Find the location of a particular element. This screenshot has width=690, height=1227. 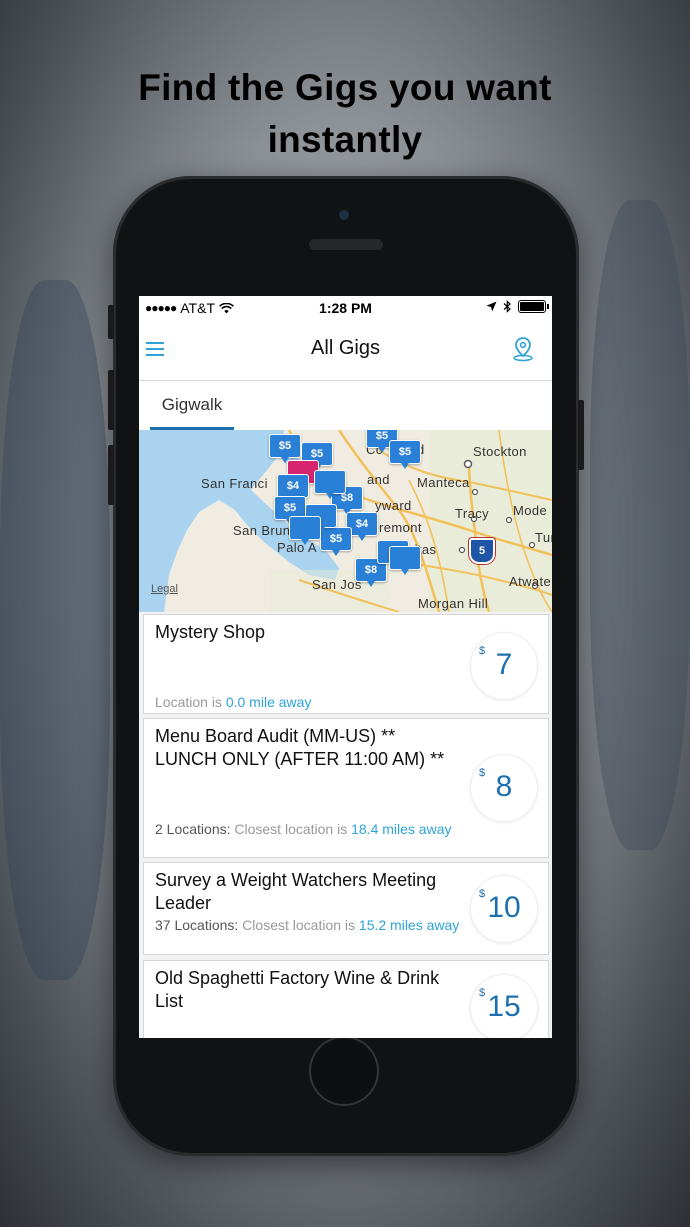

gig-price: 10 is located at coordinates (504, 907).